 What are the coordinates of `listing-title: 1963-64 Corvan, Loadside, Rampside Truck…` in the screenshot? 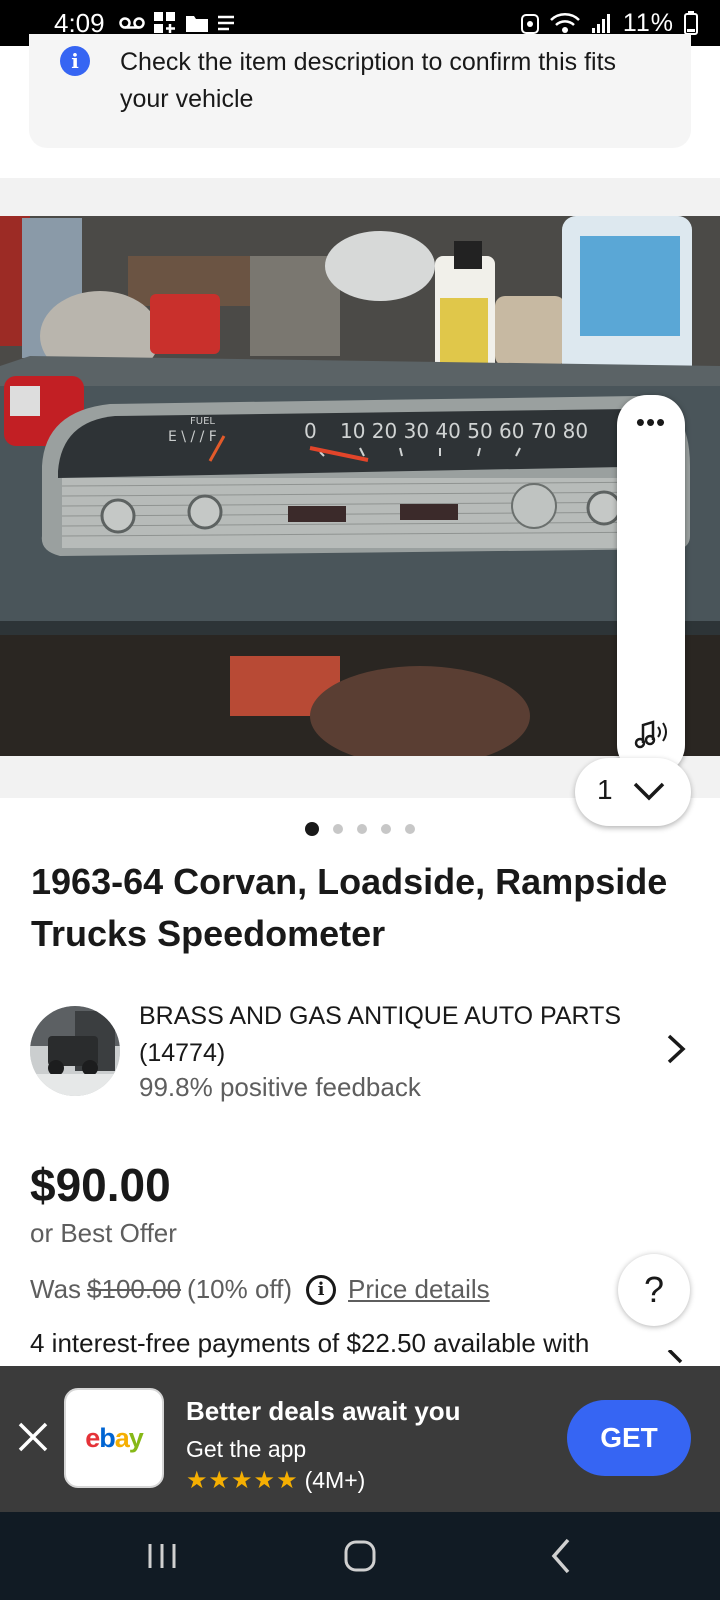 It's located at (349, 907).